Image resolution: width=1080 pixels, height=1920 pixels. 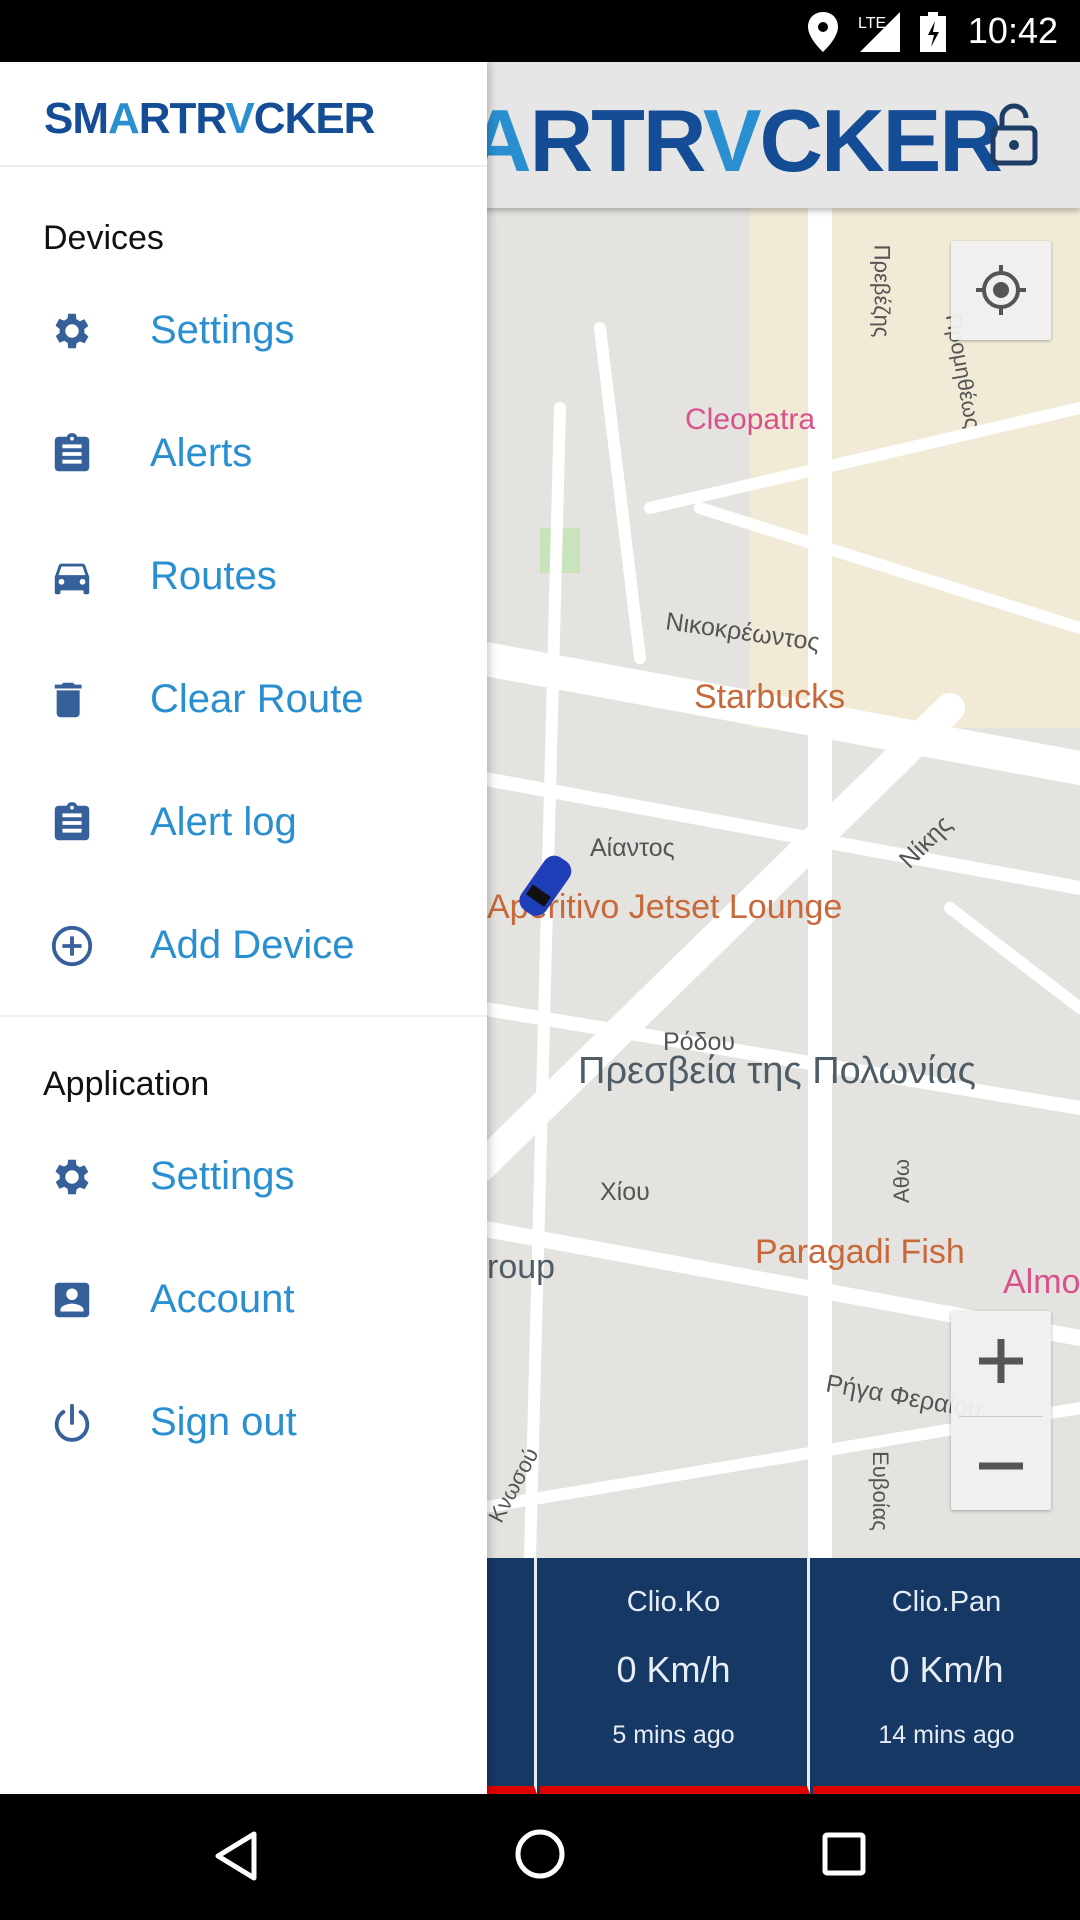 What do you see at coordinates (872, 23) in the screenshot?
I see `svg-text: LTE` at bounding box center [872, 23].